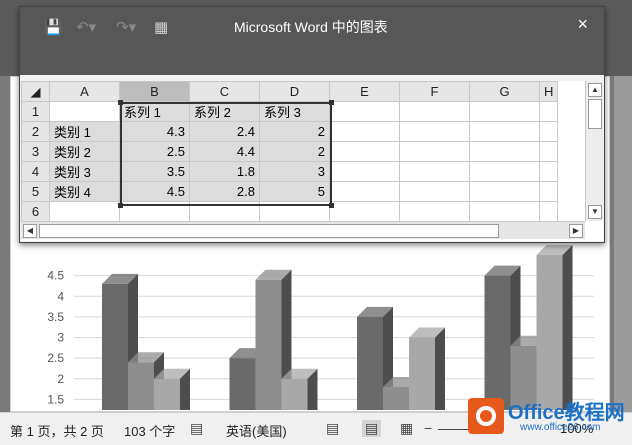 This screenshot has height=445, width=632. What do you see at coordinates (294, 91) in the screenshot?
I see `column-header: D` at bounding box center [294, 91].